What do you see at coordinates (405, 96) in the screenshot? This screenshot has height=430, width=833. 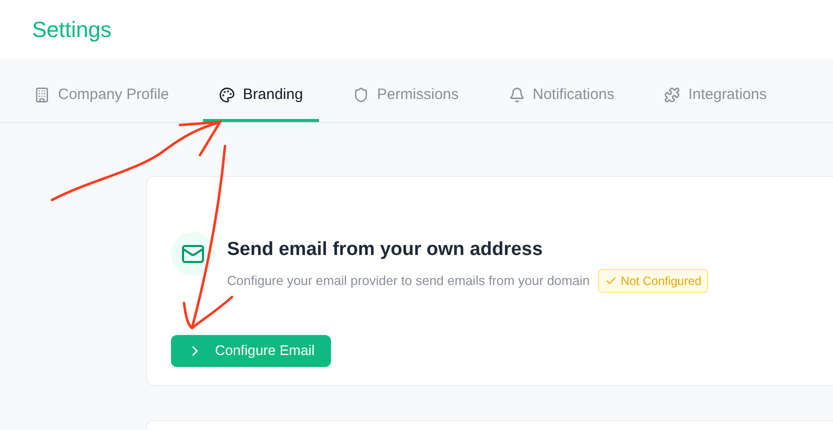 I see `tab: Permissions` at bounding box center [405, 96].